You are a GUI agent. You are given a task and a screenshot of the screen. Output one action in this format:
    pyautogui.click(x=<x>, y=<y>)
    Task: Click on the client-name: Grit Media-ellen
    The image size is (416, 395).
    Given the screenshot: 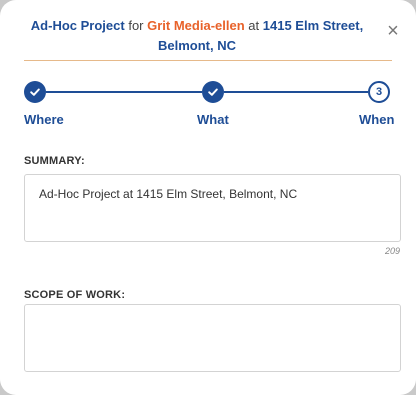 What is the action you would take?
    pyautogui.click(x=196, y=25)
    